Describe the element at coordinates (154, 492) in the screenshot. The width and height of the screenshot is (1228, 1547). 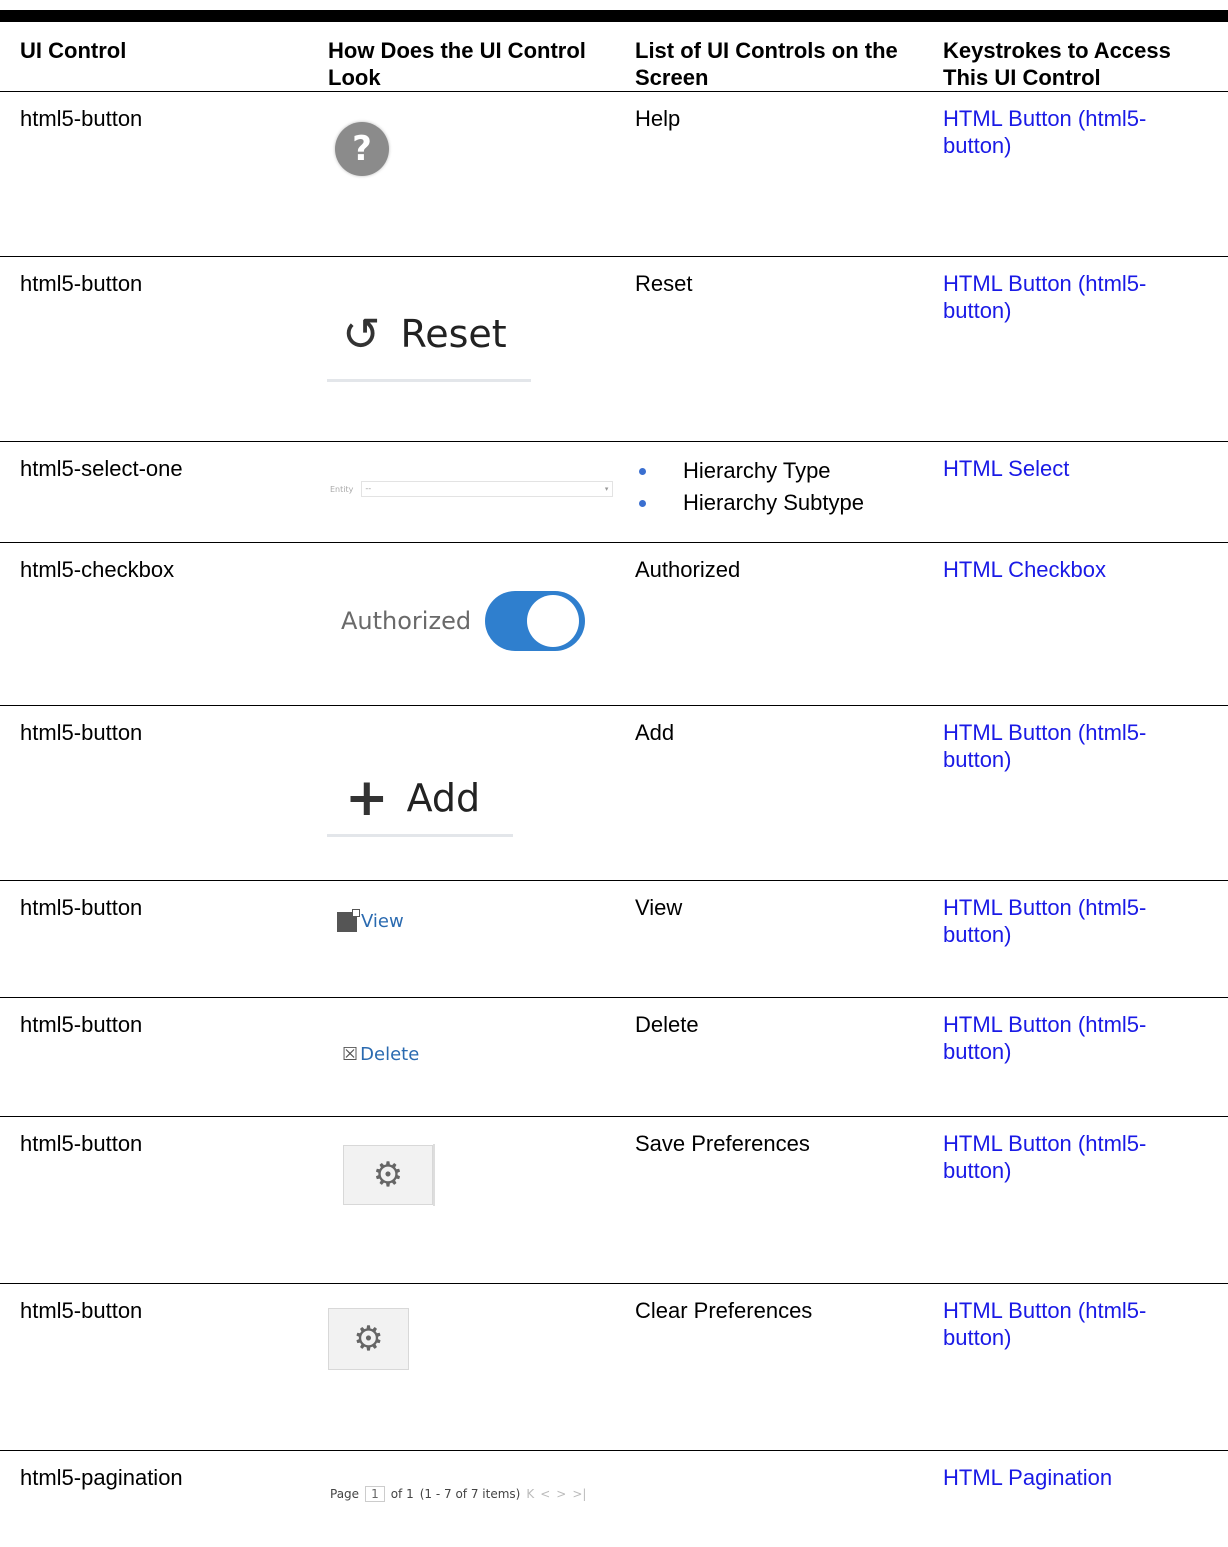
I see `ui-control-cell: html5-select-one` at that location.